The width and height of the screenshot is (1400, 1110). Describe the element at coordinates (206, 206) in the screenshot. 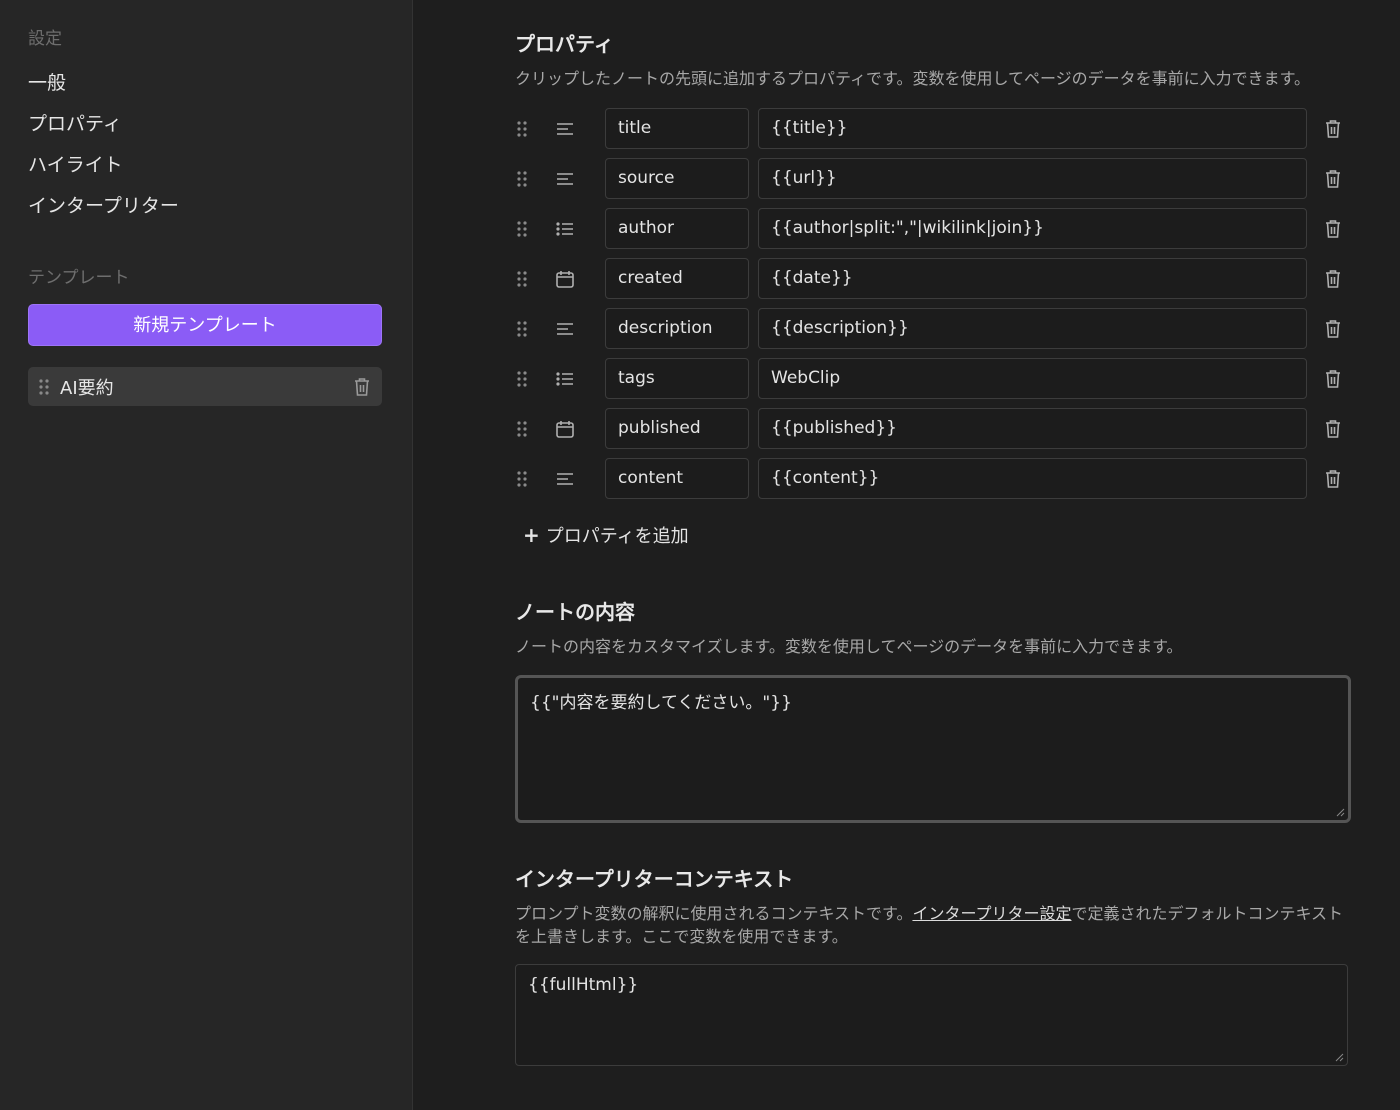

I see `sidebar-item-interpreter: インタープリター` at that location.